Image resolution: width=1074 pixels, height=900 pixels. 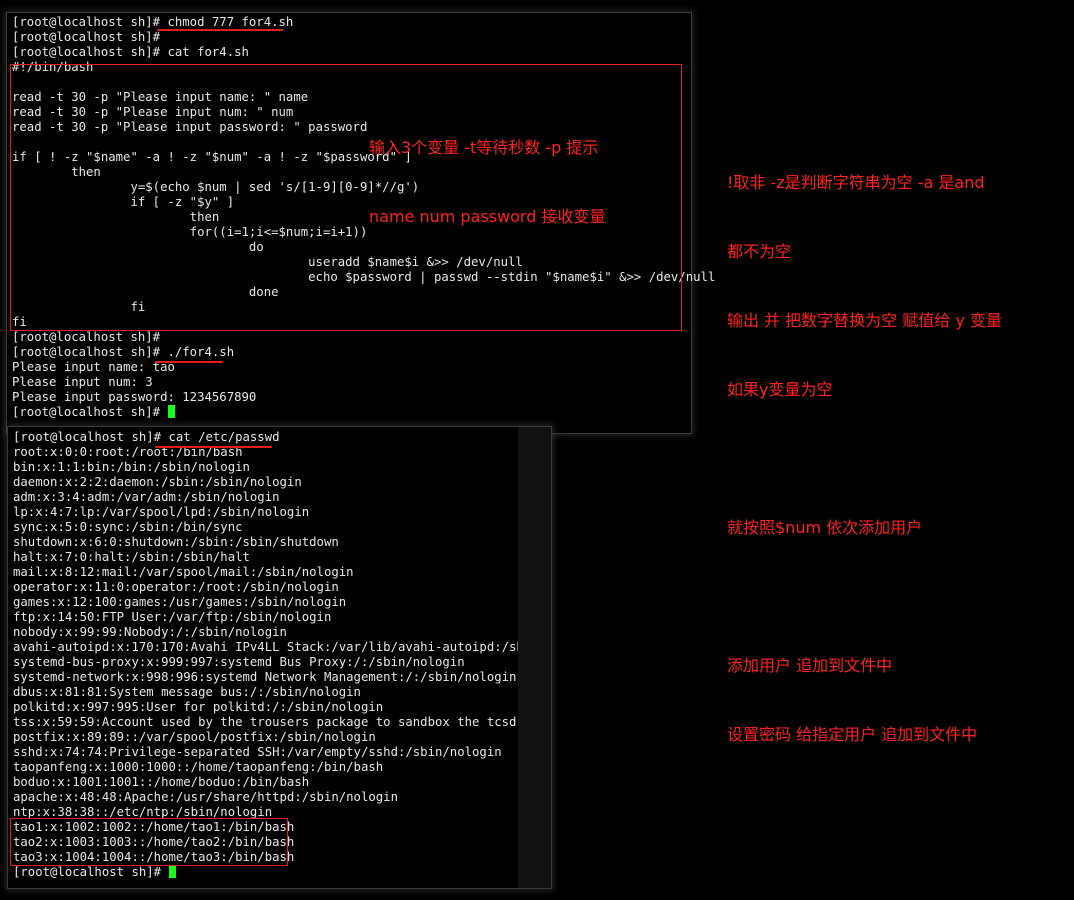 What do you see at coordinates (153, 22) in the screenshot?
I see `terminal-line: [root@localhost sh]# chmod 777 for4.sh` at bounding box center [153, 22].